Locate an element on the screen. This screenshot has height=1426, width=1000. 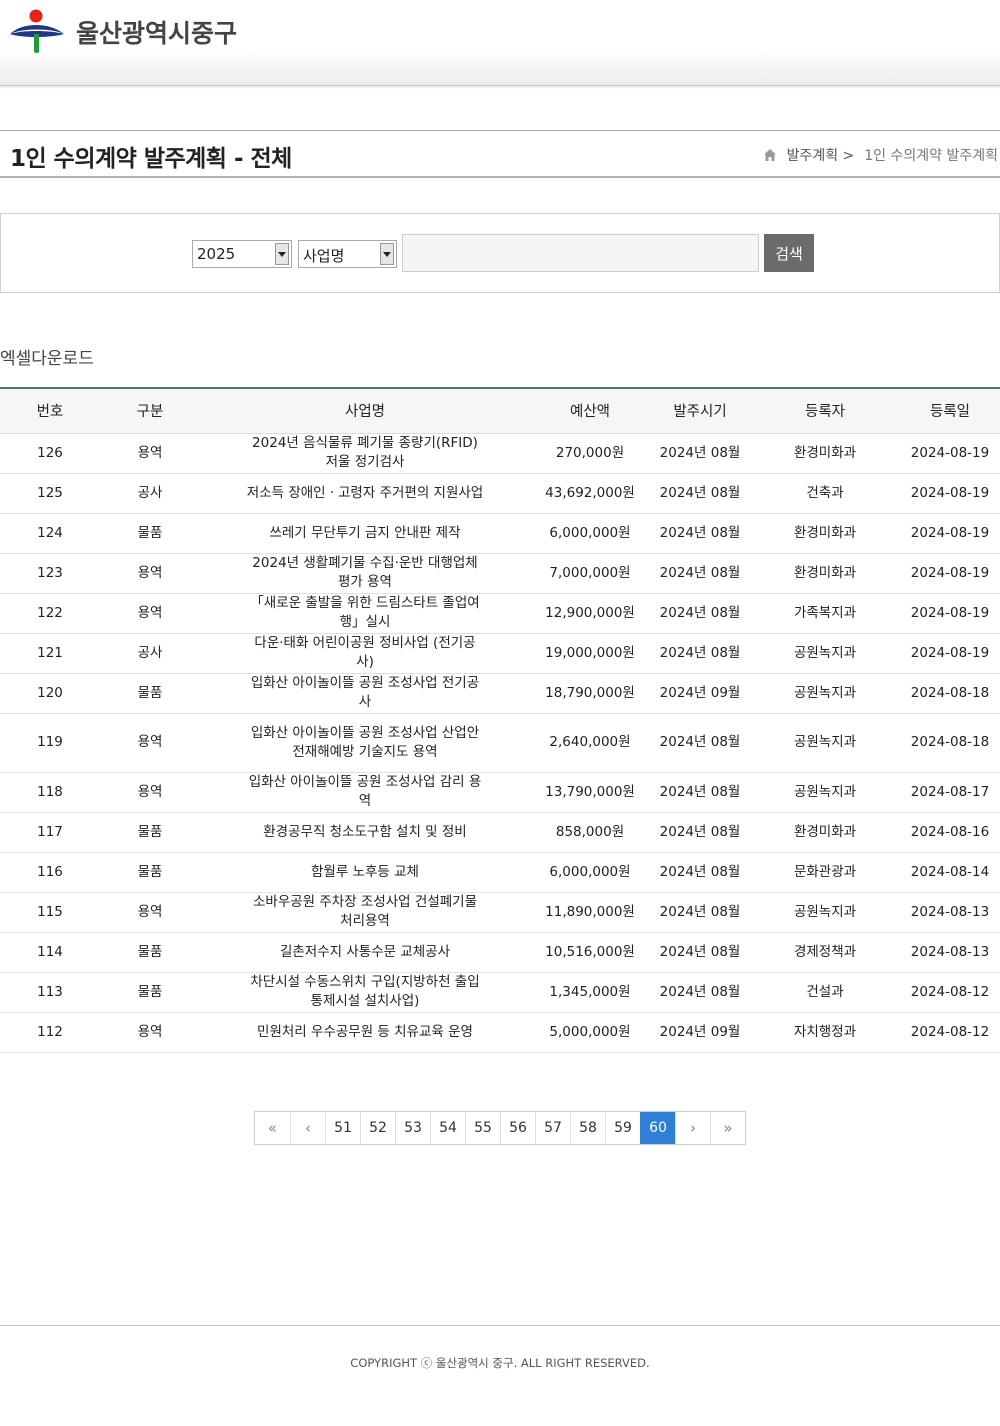
search-panel: 2025 사업명 검색 is located at coordinates (500, 253).